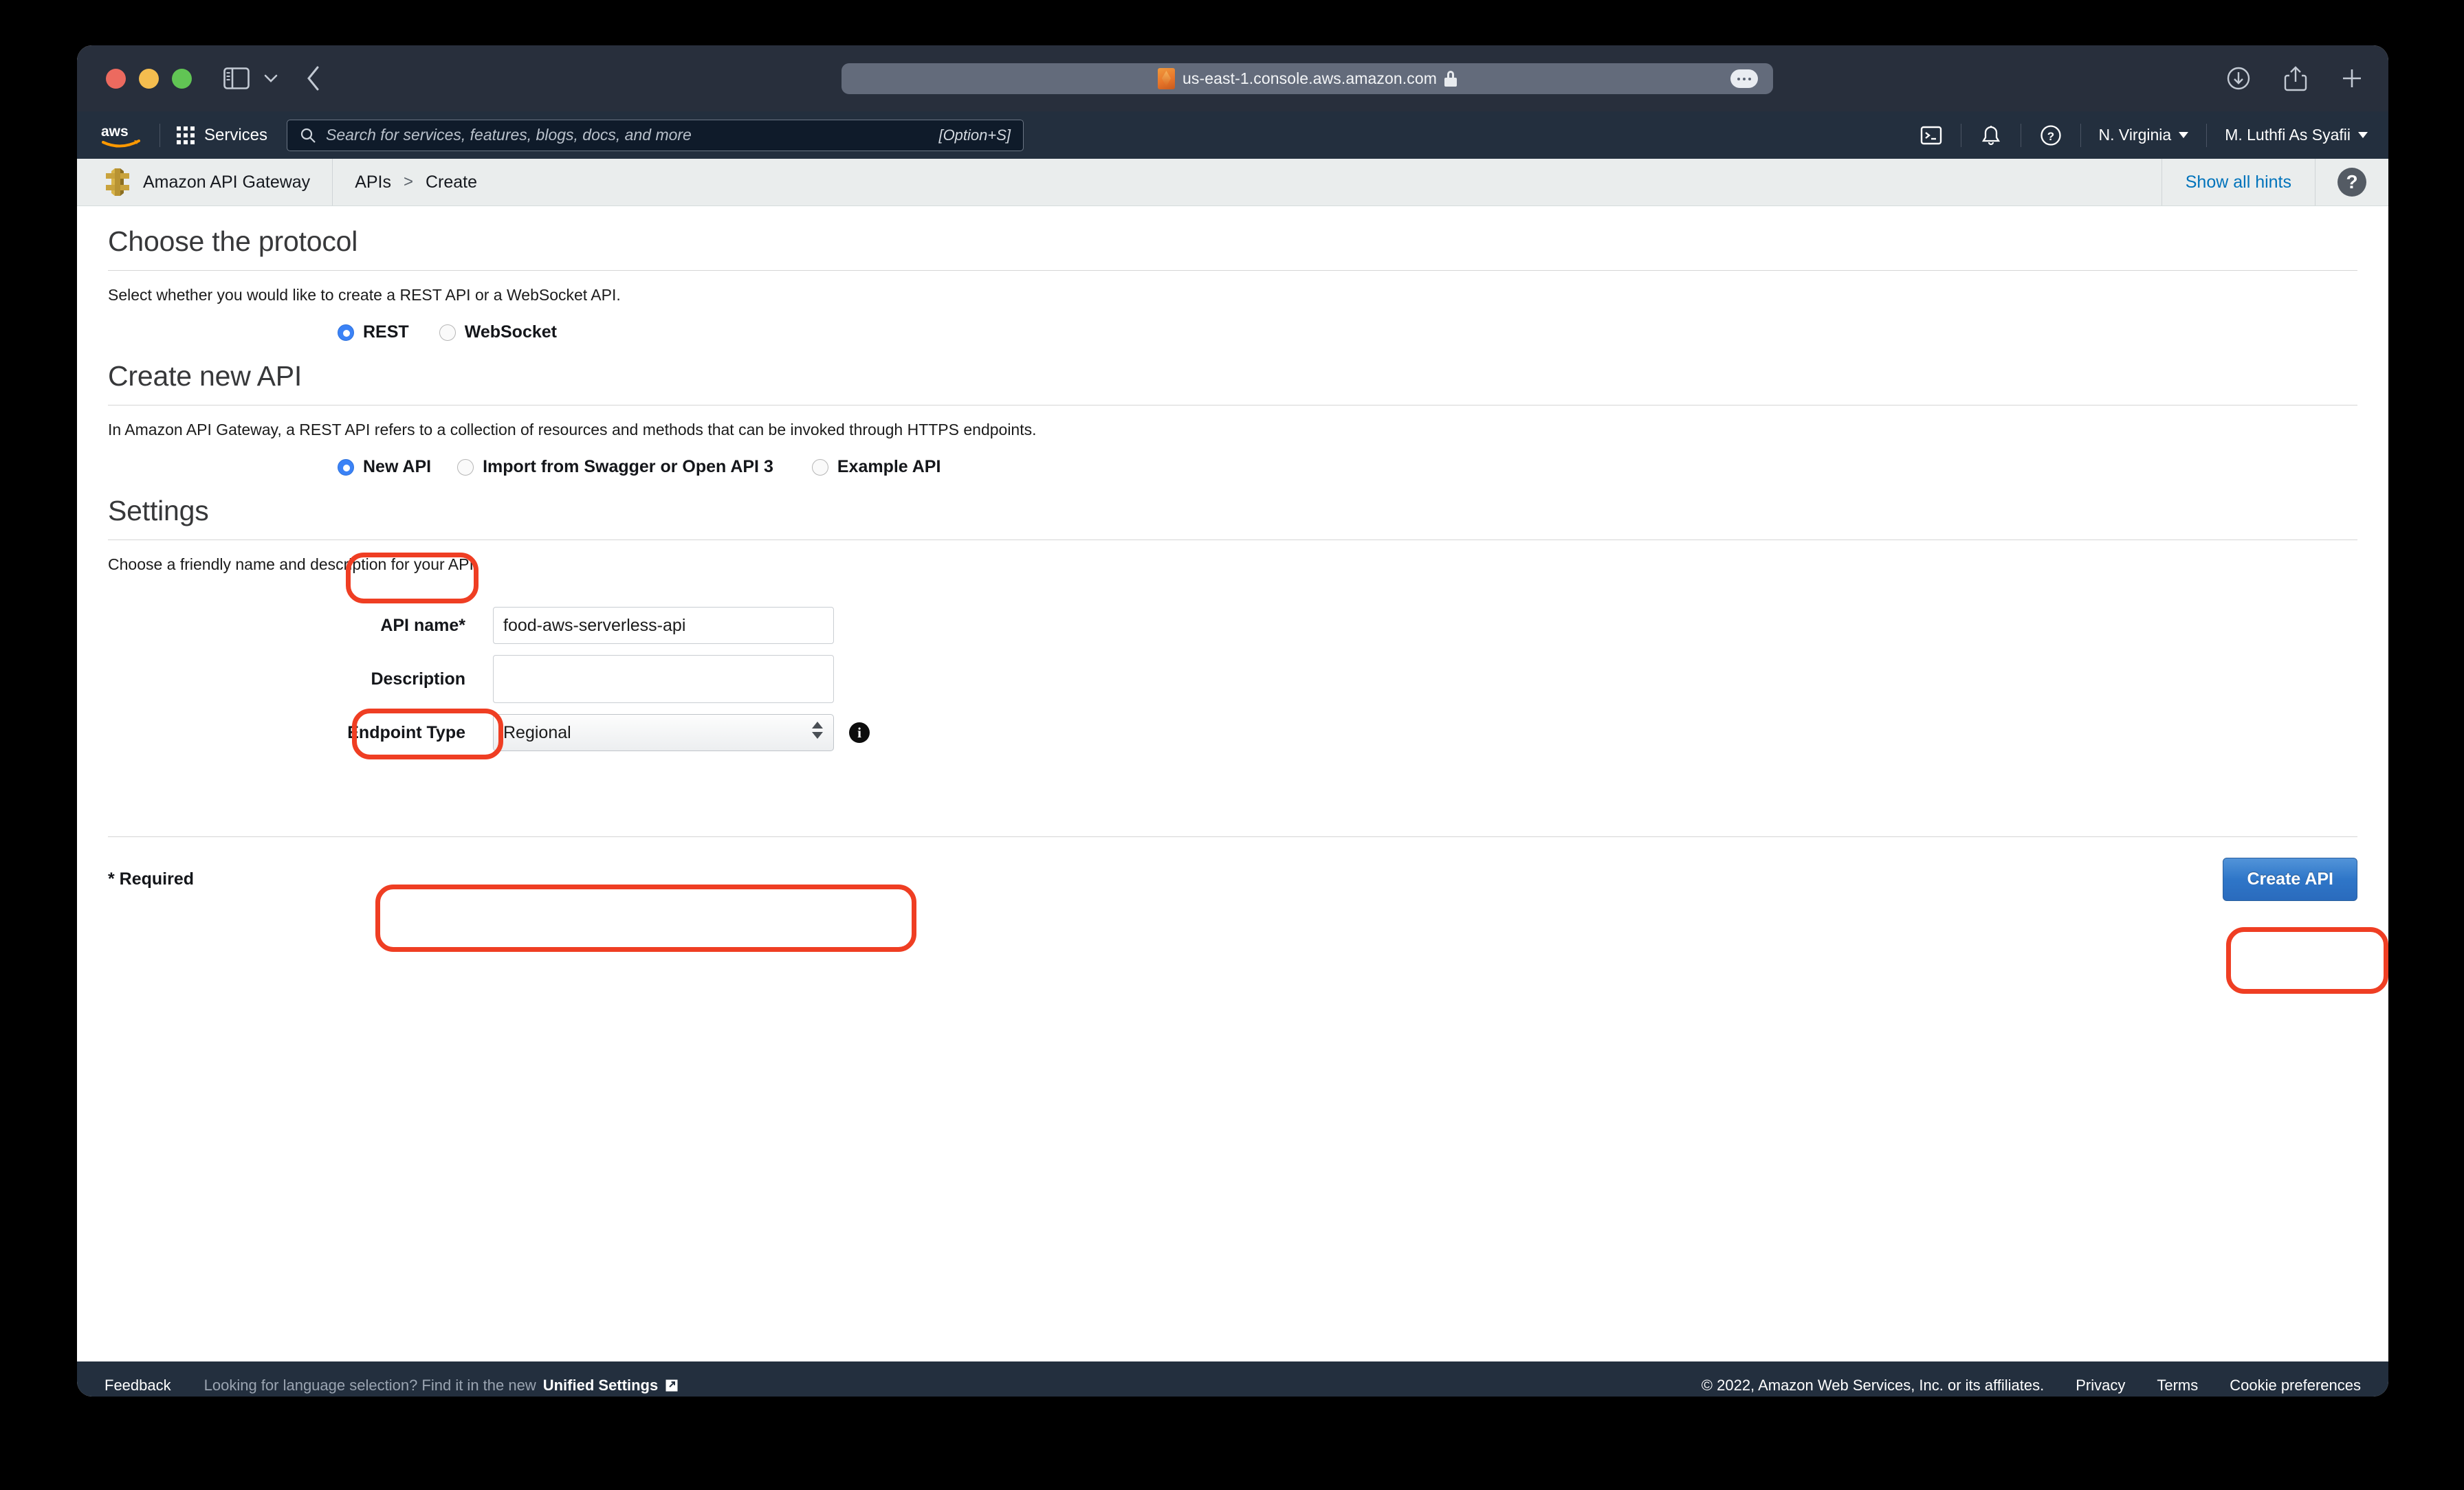  I want to click on radio-label-new-api: New API, so click(398, 466).